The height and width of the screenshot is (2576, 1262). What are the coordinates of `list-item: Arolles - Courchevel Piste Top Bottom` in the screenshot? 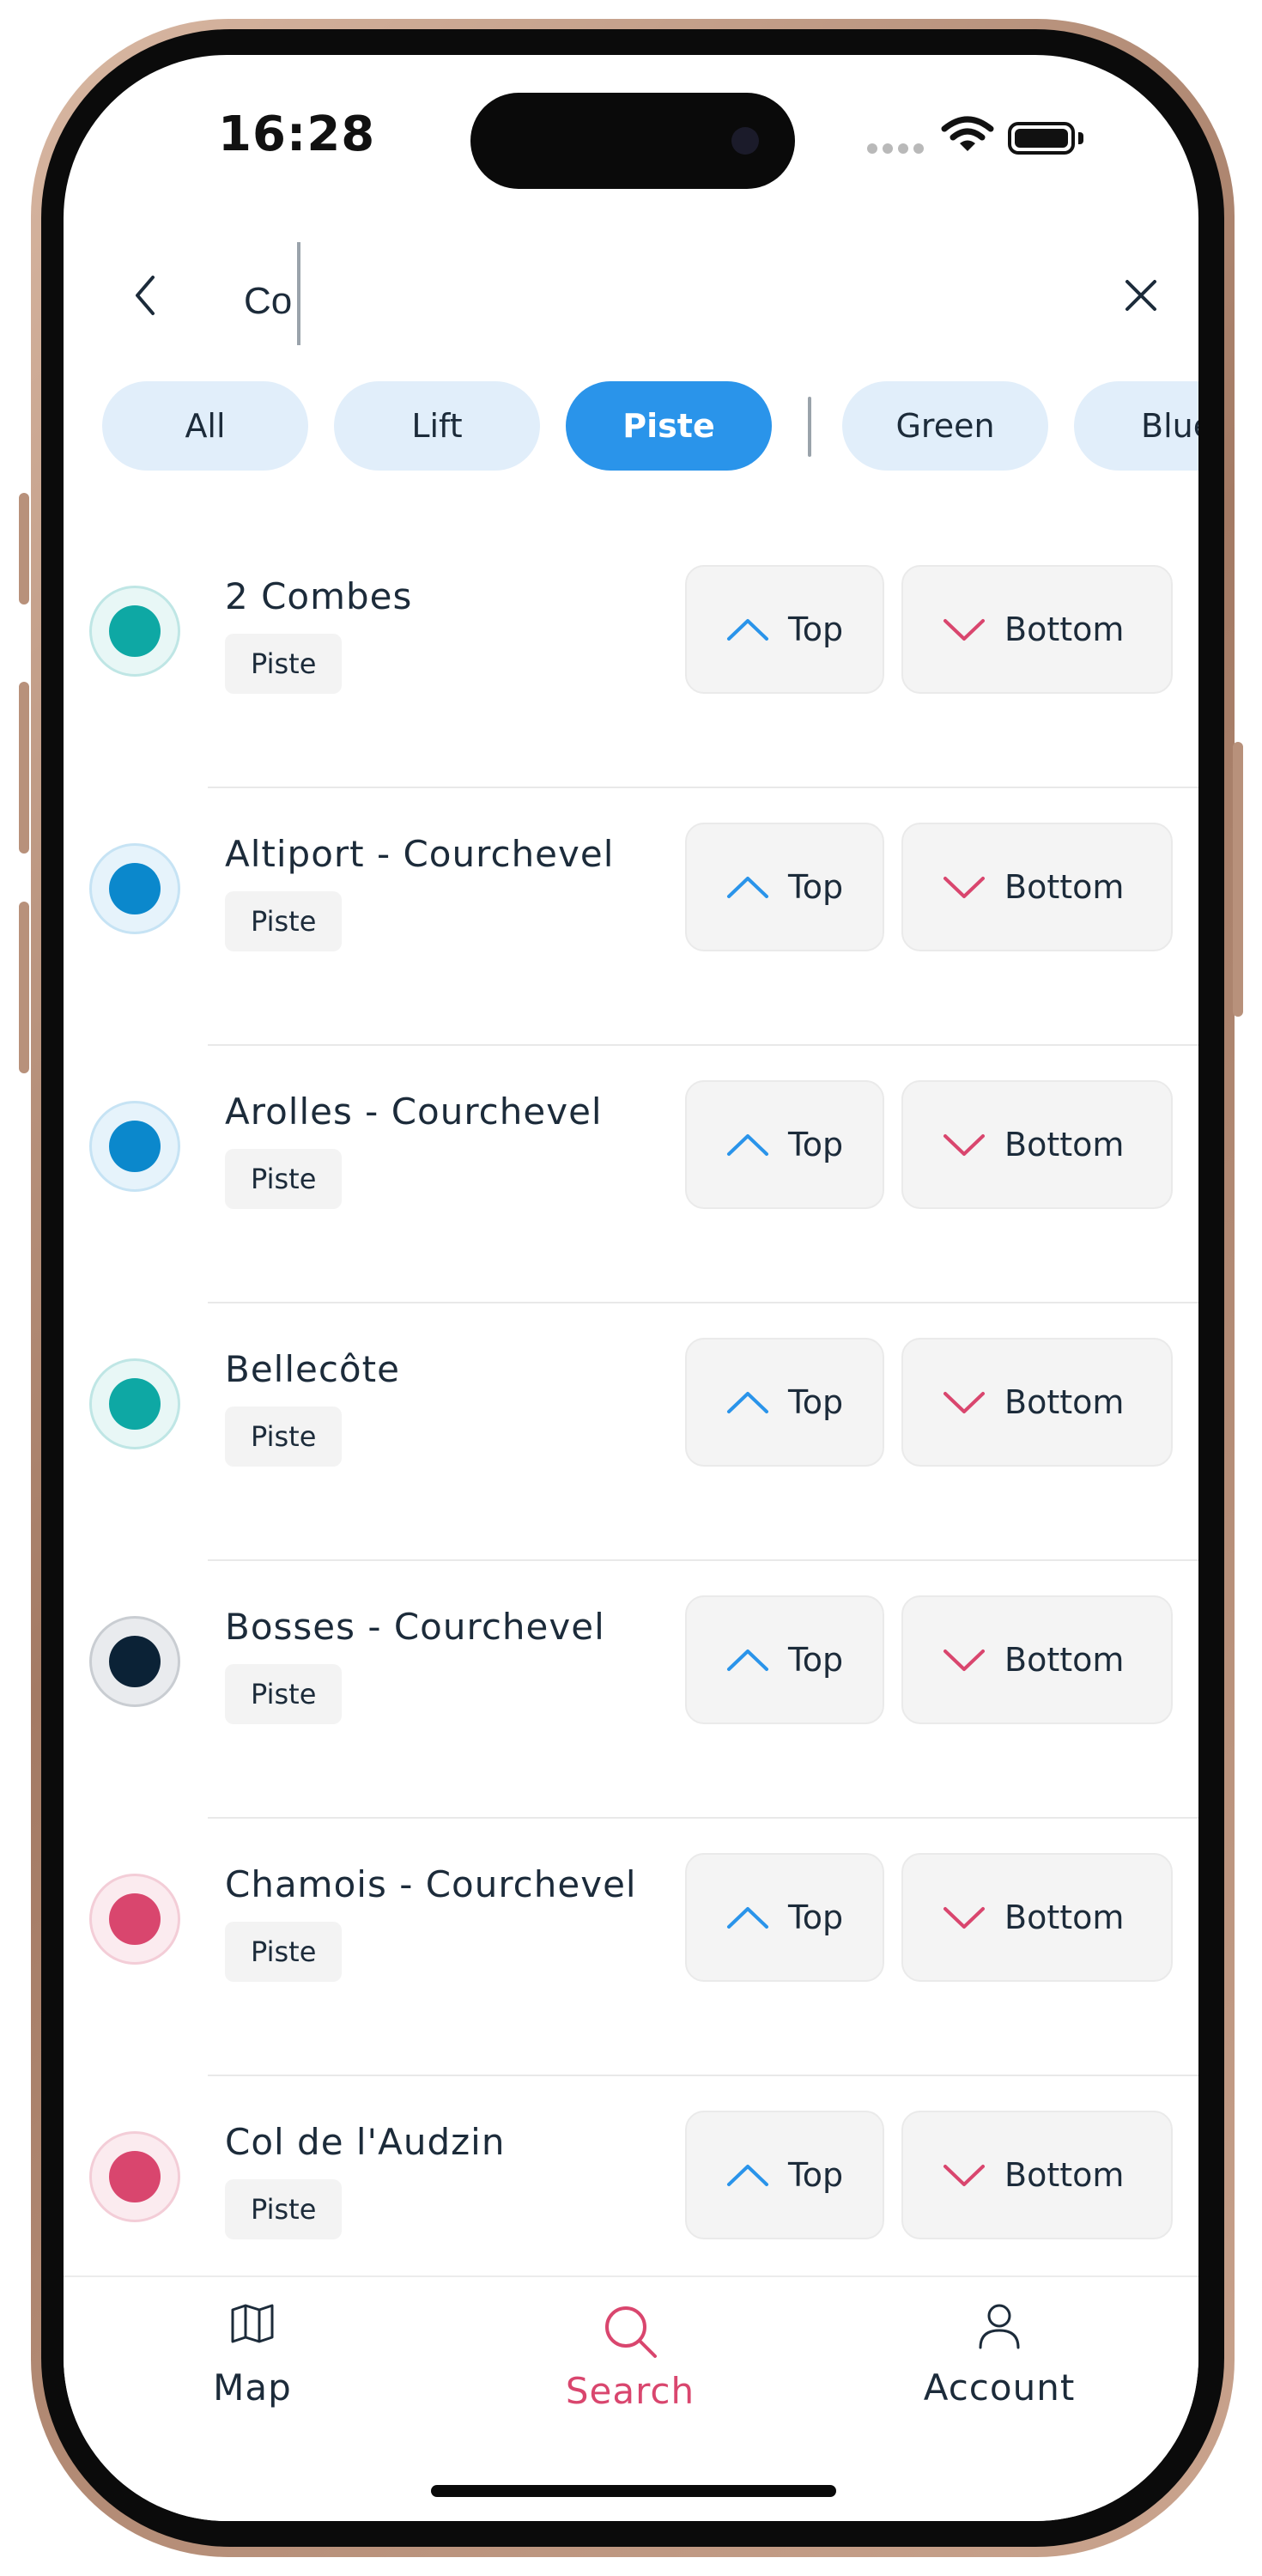 It's located at (631, 1174).